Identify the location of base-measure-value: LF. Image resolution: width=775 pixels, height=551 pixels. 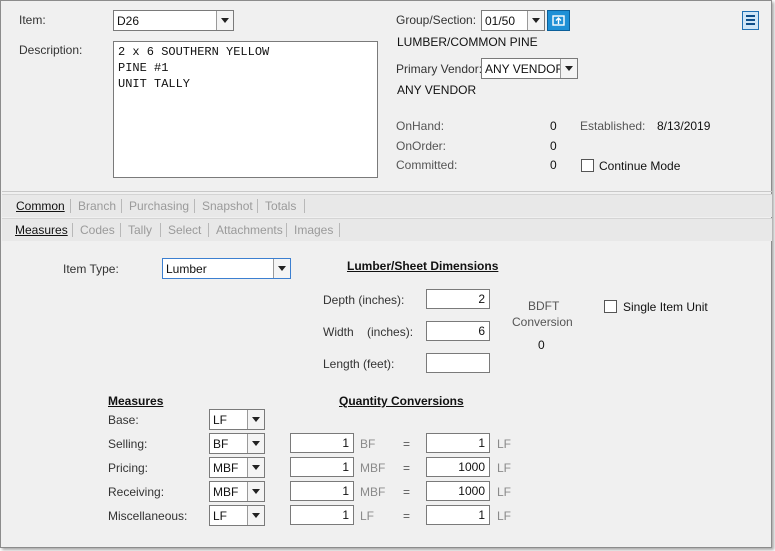
(220, 420).